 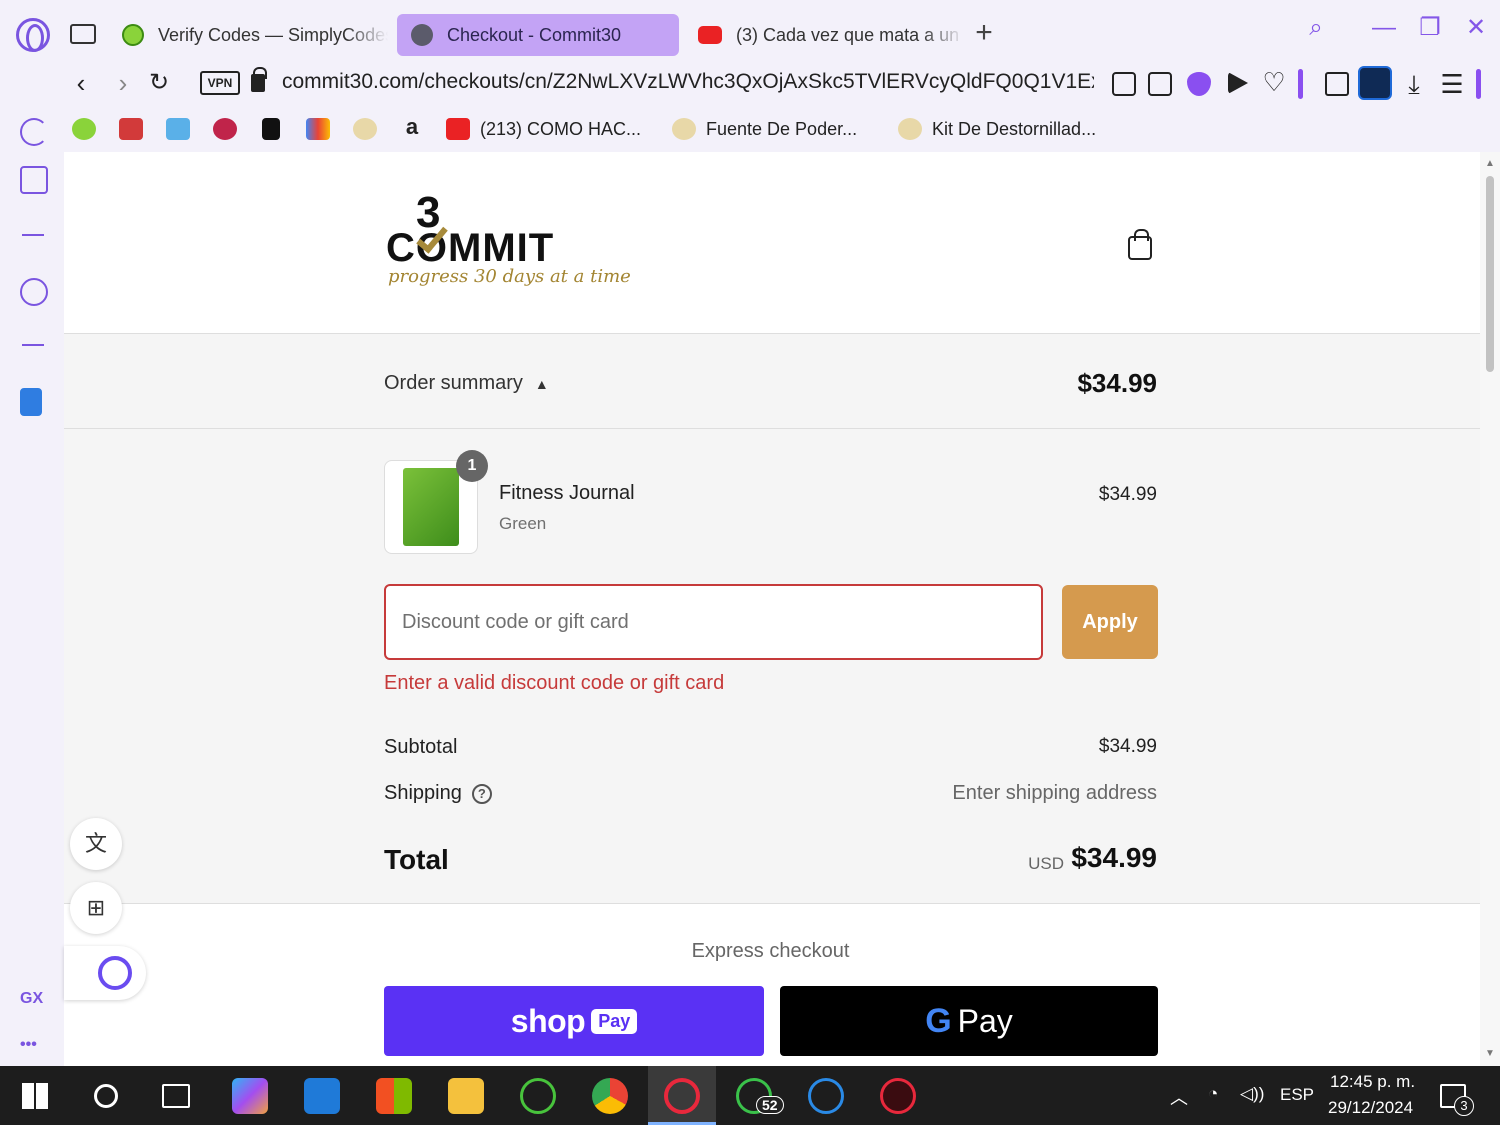 What do you see at coordinates (83, 34) in the screenshot?
I see `tab-island-icon` at bounding box center [83, 34].